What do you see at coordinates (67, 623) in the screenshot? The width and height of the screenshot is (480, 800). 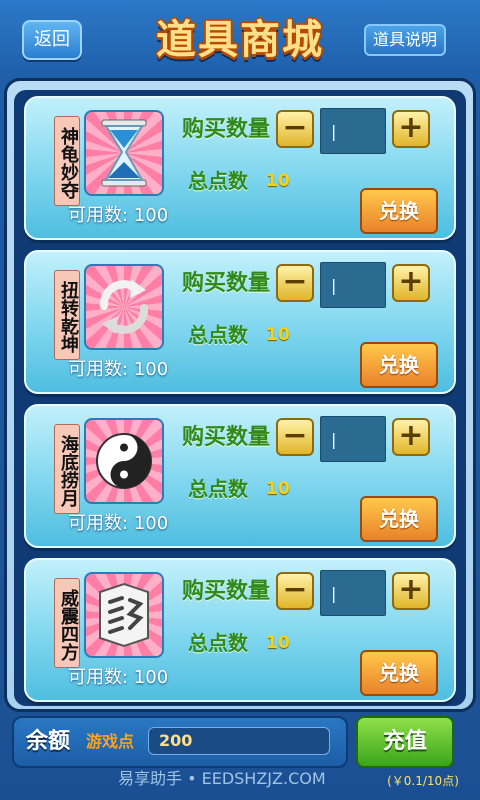 I see `item-name: 威震四方` at bounding box center [67, 623].